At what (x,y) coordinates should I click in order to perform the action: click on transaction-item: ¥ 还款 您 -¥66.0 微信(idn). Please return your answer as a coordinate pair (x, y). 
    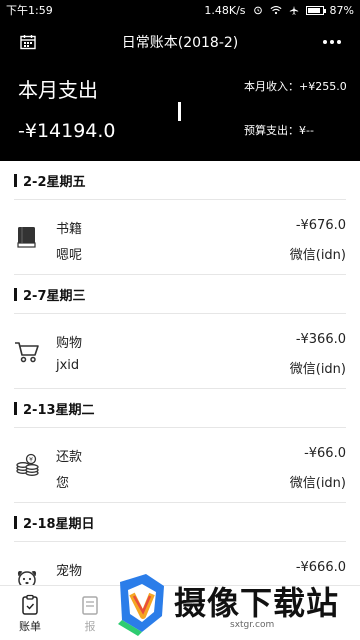
    Looking at the image, I should click on (180, 465).